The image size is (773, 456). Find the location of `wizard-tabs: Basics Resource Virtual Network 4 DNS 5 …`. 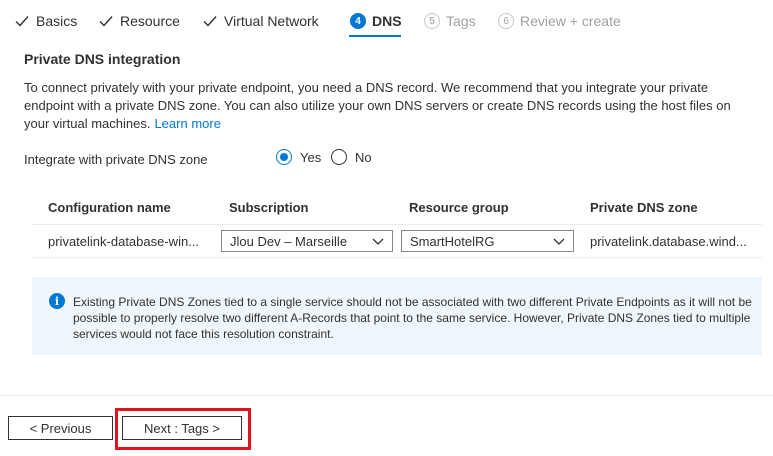

wizard-tabs: Basics Resource Virtual Network 4 DNS 5 … is located at coordinates (386, 20).